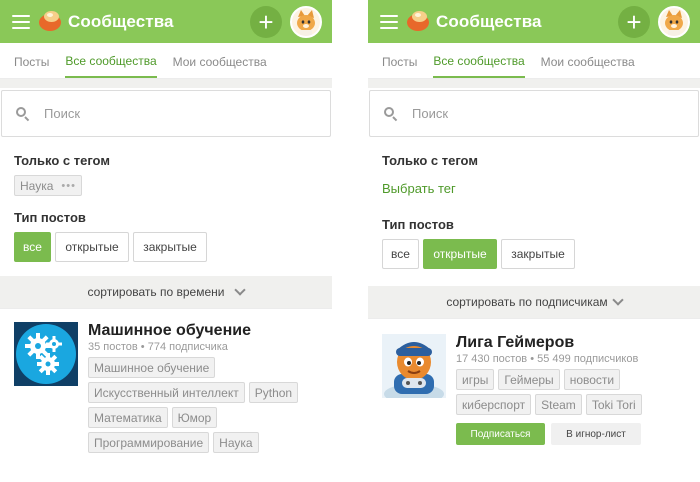 This screenshot has width=700, height=482. Describe the element at coordinates (596, 434) in the screenshot. I see `ignore-list-button: В игнор-лист` at that location.